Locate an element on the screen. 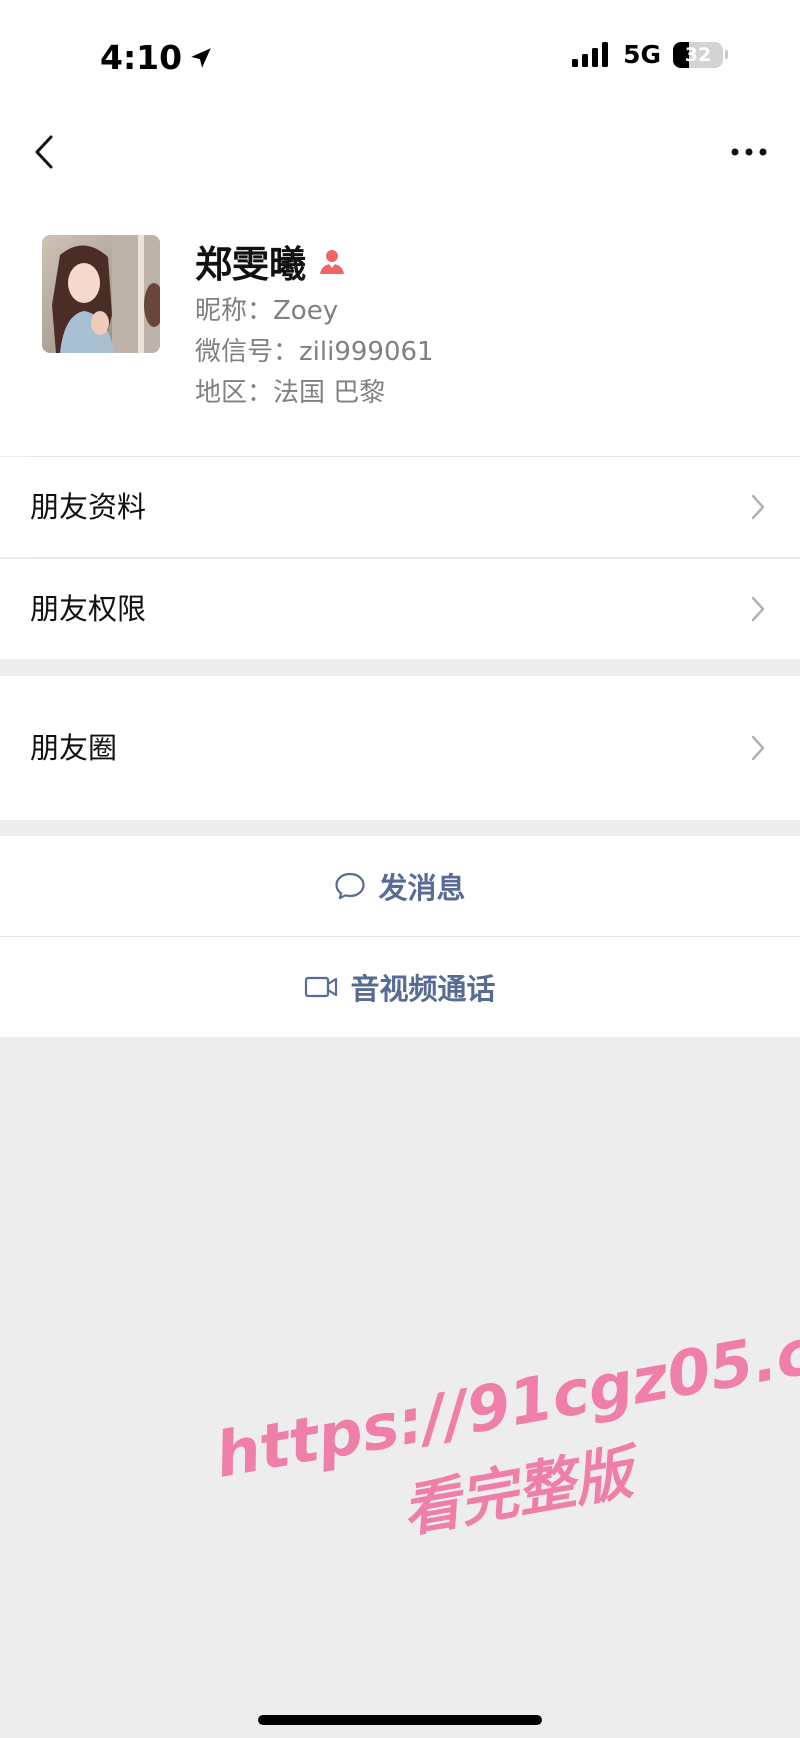  row-moments: 朋友圈 is located at coordinates (400, 748).